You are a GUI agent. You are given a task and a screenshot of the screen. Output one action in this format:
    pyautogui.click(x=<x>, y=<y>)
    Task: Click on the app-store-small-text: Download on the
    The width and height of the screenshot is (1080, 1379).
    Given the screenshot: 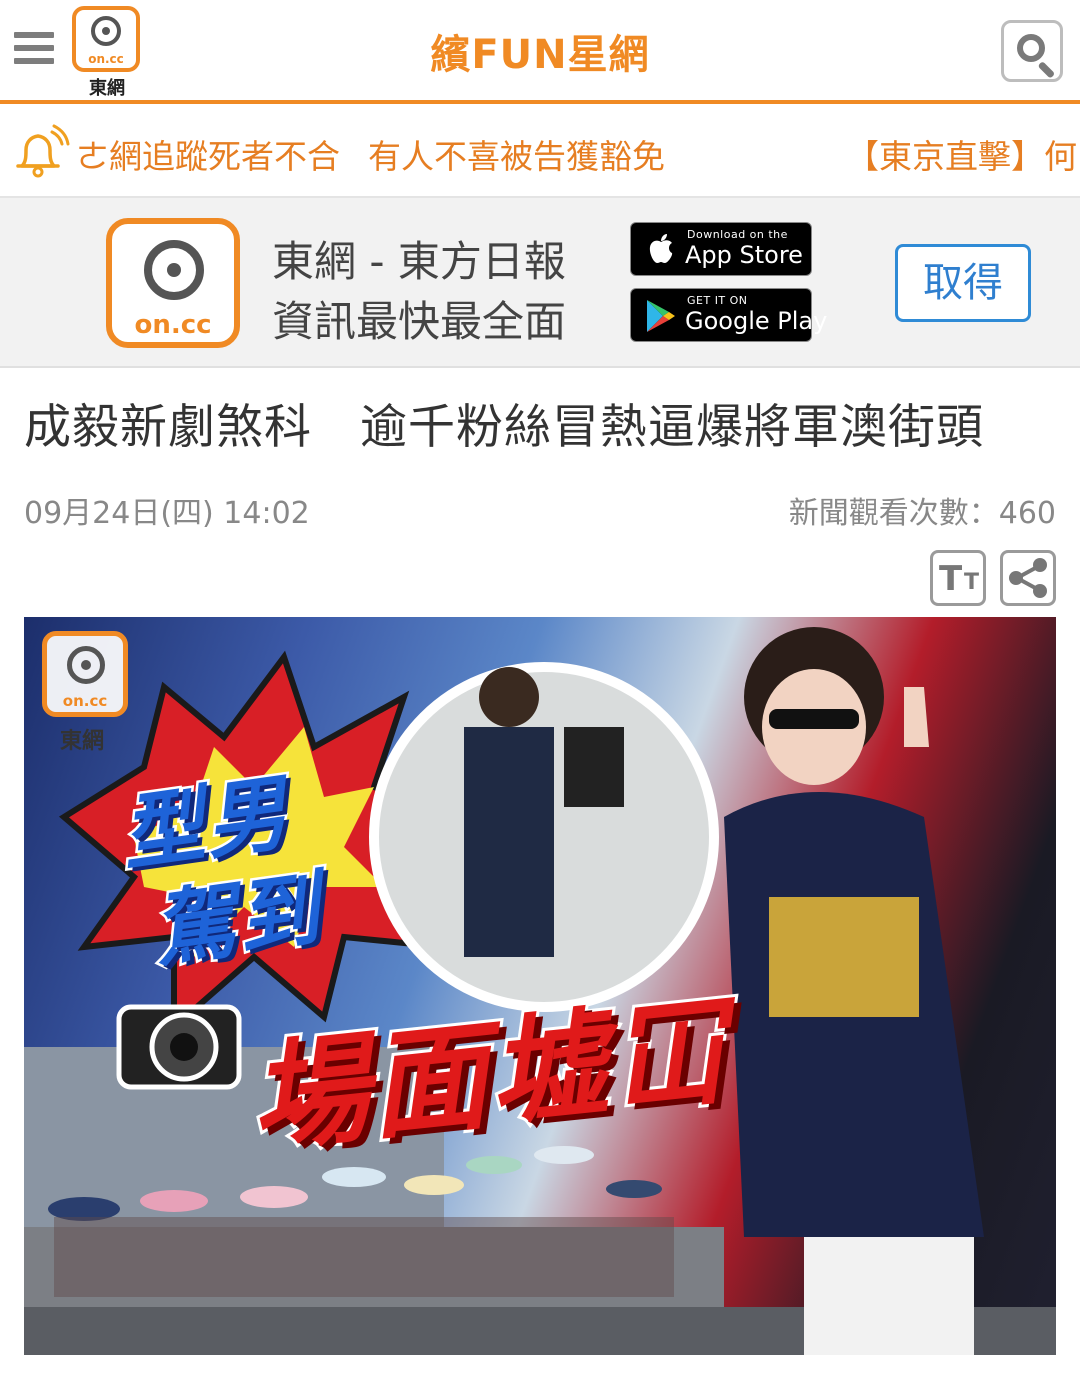 What is the action you would take?
    pyautogui.click(x=737, y=234)
    